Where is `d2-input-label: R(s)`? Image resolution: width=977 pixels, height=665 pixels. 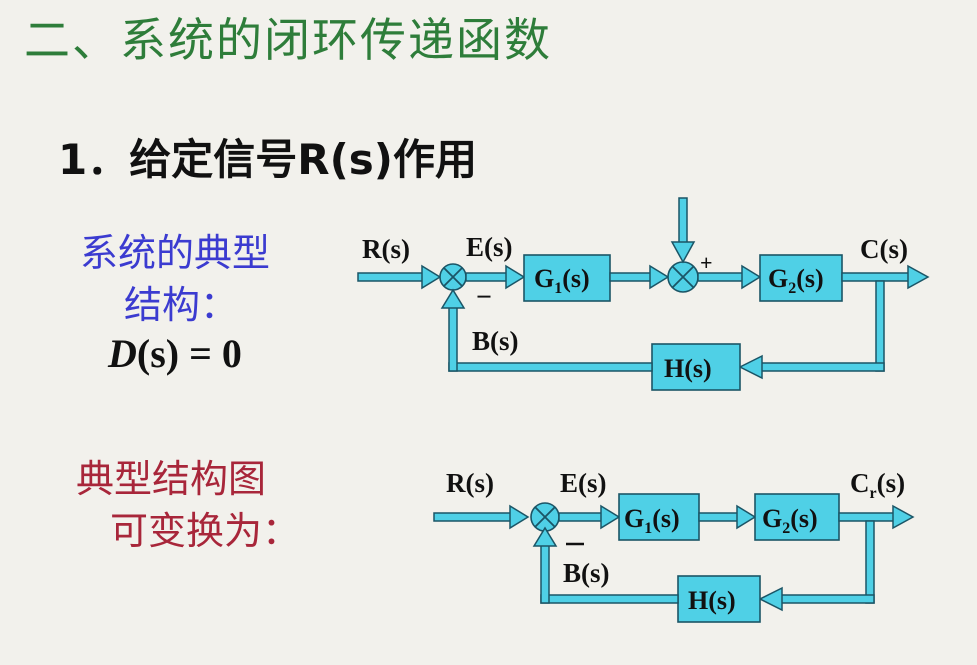 d2-input-label: R(s) is located at coordinates (470, 483).